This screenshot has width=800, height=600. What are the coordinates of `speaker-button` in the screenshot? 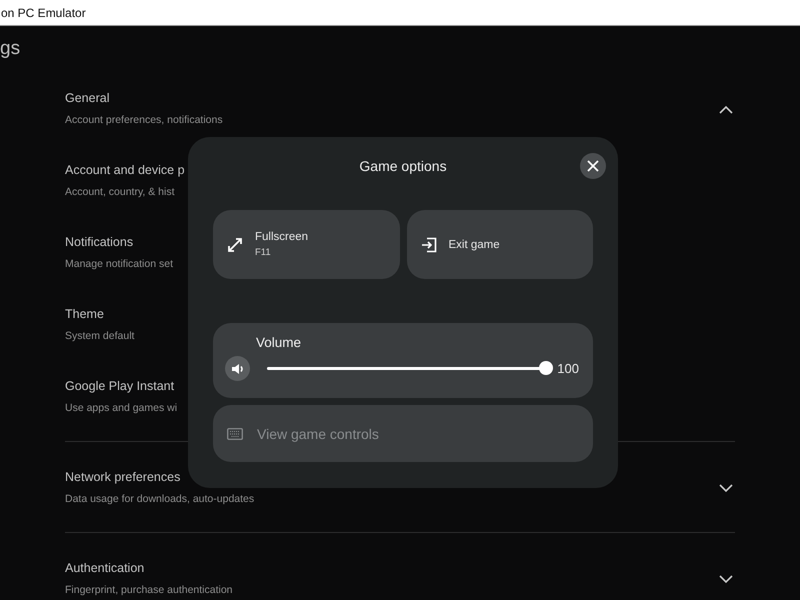 It's located at (237, 368).